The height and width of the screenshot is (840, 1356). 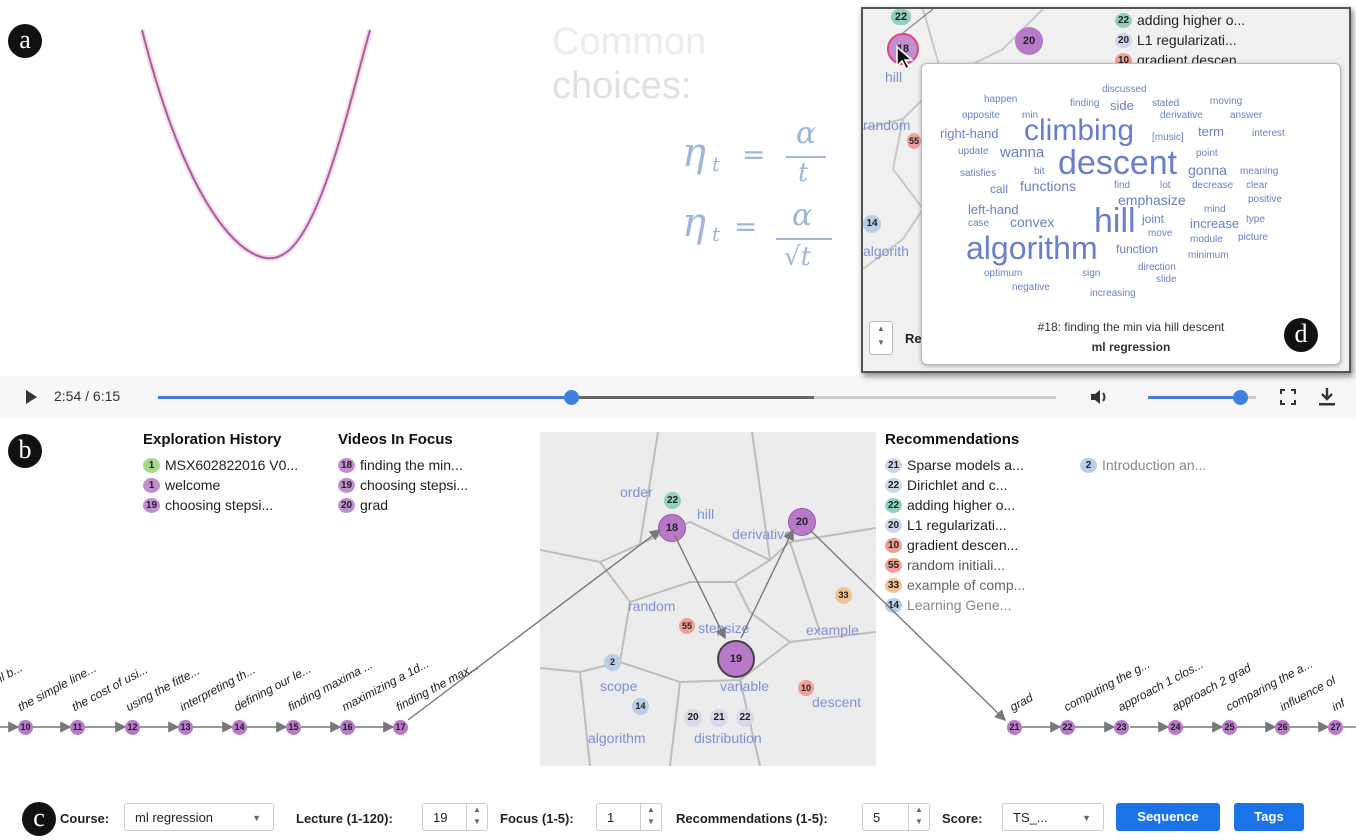 I want to click on sequence-node: 22, so click(x=1067, y=727).